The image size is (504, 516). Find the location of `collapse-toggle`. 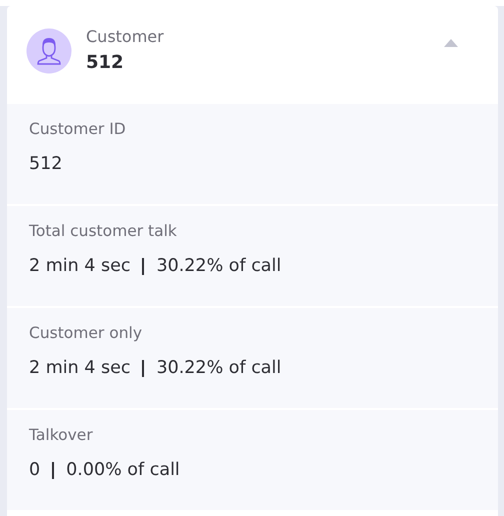

collapse-toggle is located at coordinates (451, 43).